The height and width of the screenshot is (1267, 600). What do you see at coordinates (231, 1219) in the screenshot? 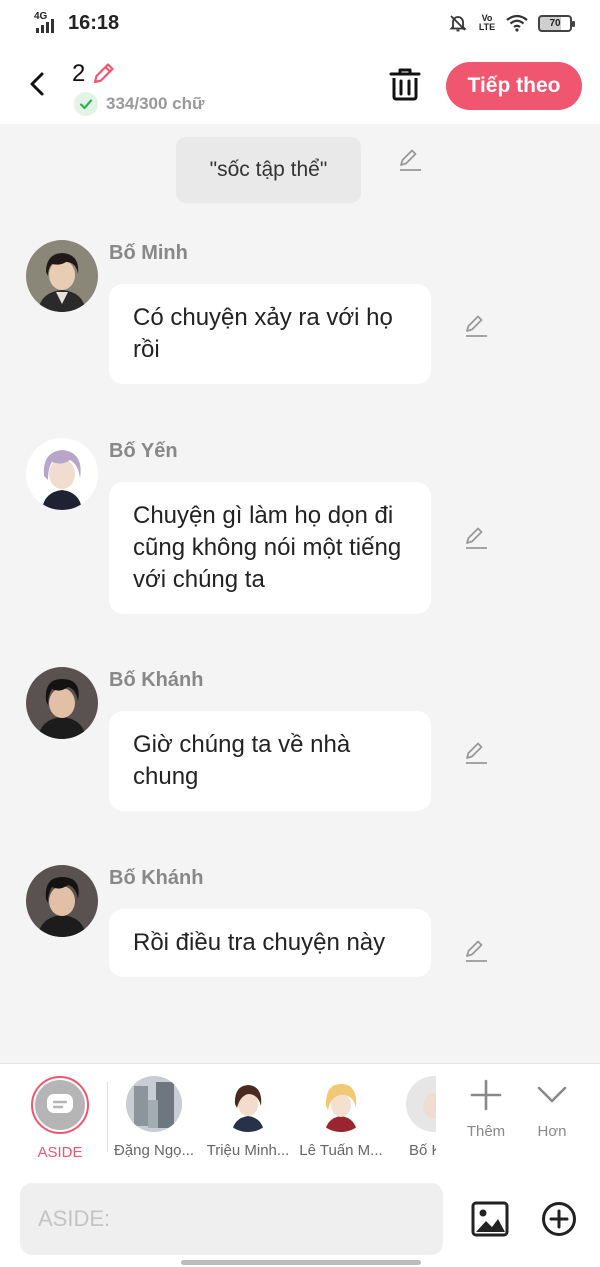
I see `message-input` at bounding box center [231, 1219].